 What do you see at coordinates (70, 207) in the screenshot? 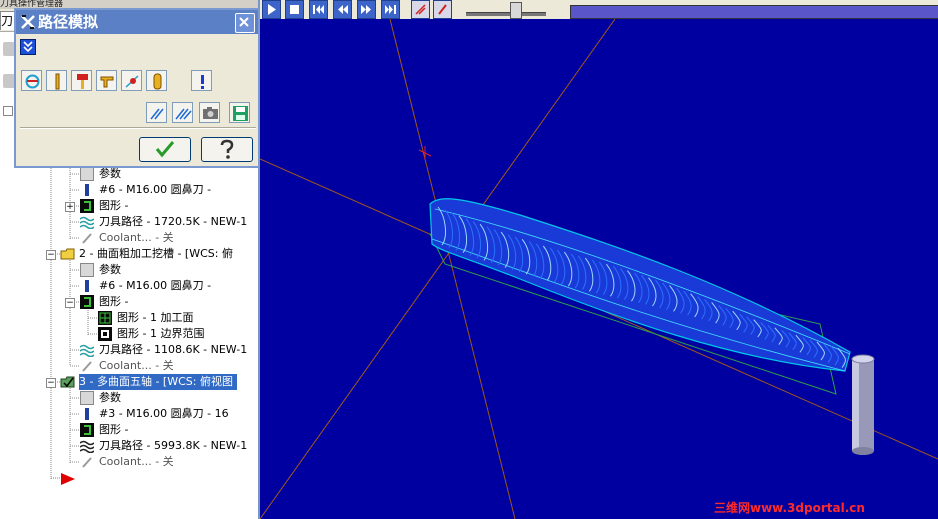
I see `expand-toggle: +` at bounding box center [70, 207].